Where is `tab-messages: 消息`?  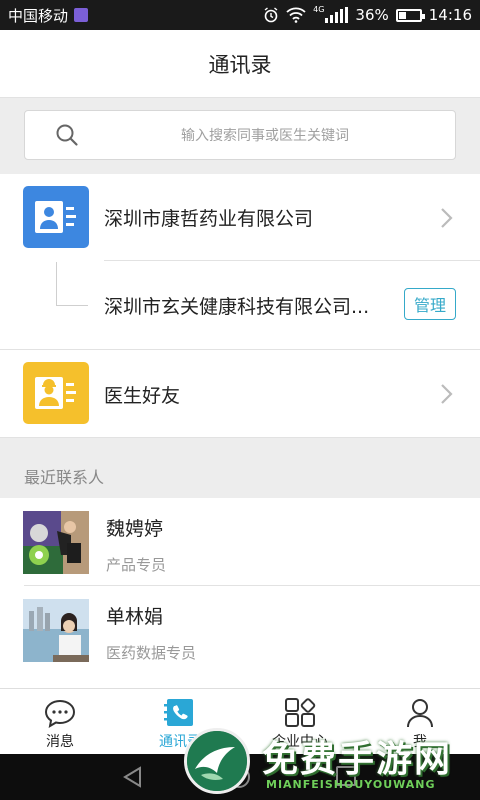
tab-messages: 消息 is located at coordinates (60, 722).